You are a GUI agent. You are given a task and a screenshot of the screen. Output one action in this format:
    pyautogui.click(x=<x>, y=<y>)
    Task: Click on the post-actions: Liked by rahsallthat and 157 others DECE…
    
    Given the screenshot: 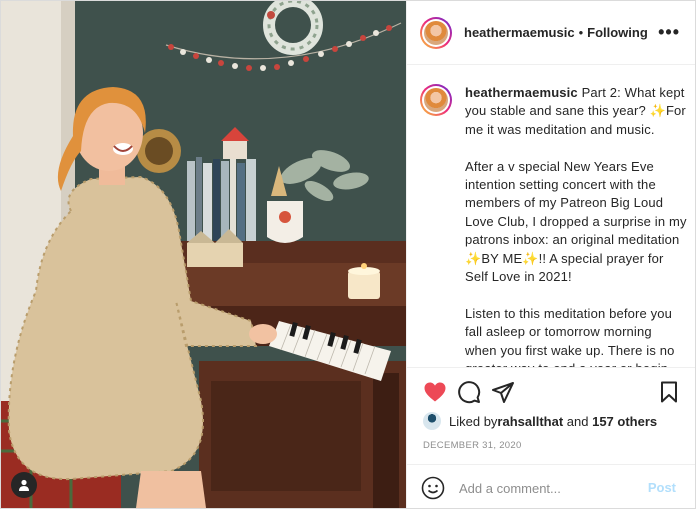 What is the action you would take?
    pyautogui.click(x=551, y=437)
    